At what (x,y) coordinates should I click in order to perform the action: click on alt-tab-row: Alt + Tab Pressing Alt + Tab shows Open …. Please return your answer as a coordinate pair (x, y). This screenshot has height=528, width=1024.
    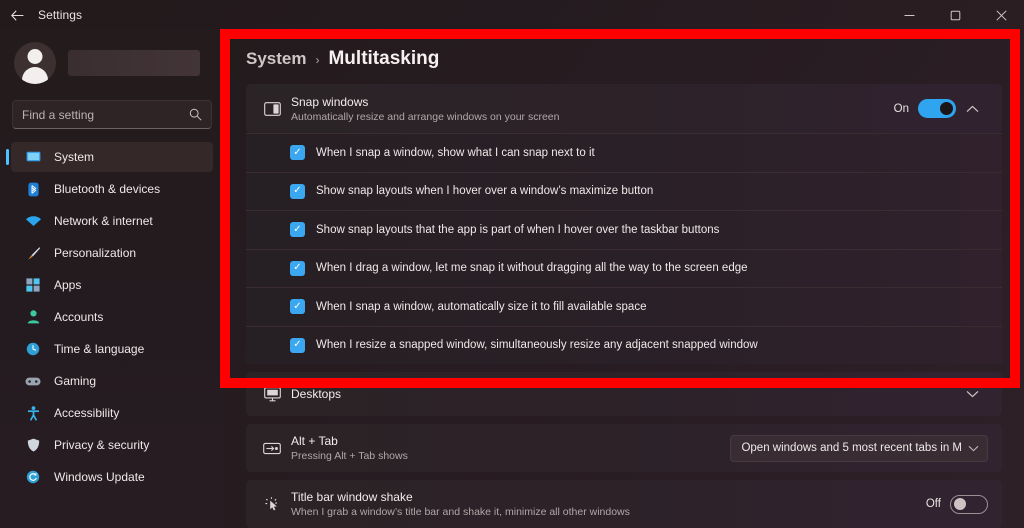
    Looking at the image, I should click on (624, 448).